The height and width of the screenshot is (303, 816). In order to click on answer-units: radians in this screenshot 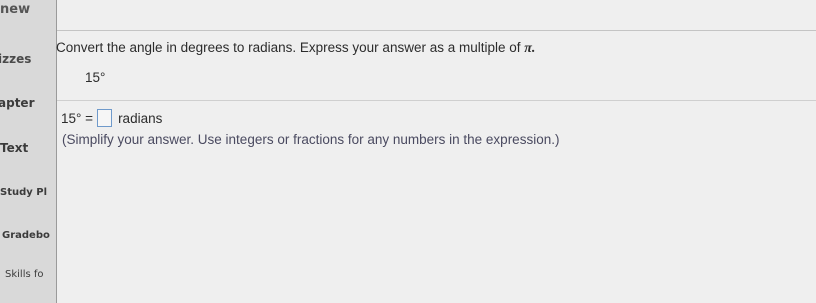, I will do `click(140, 118)`.